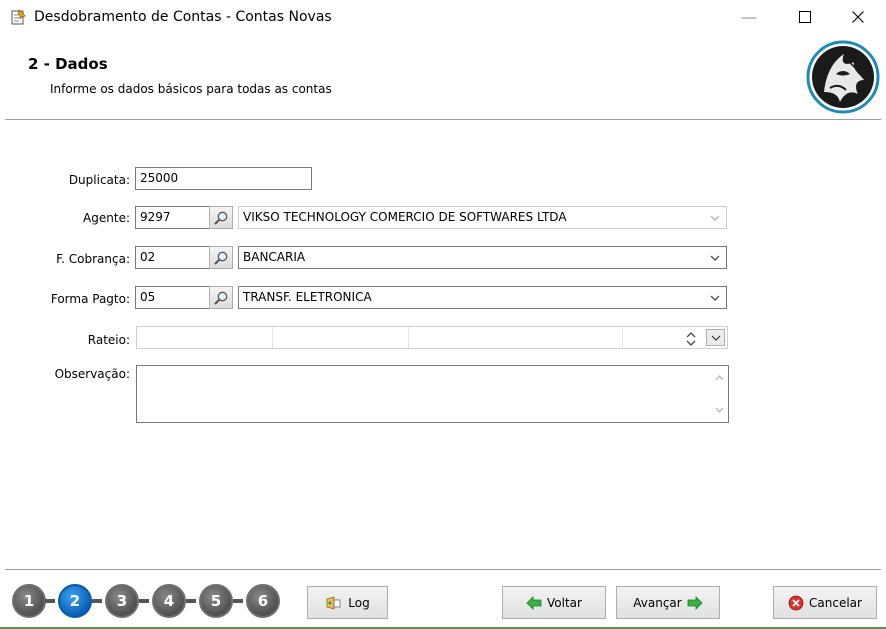  Describe the element at coordinates (223, 178) in the screenshot. I see `duplicata-input: 25000` at that location.